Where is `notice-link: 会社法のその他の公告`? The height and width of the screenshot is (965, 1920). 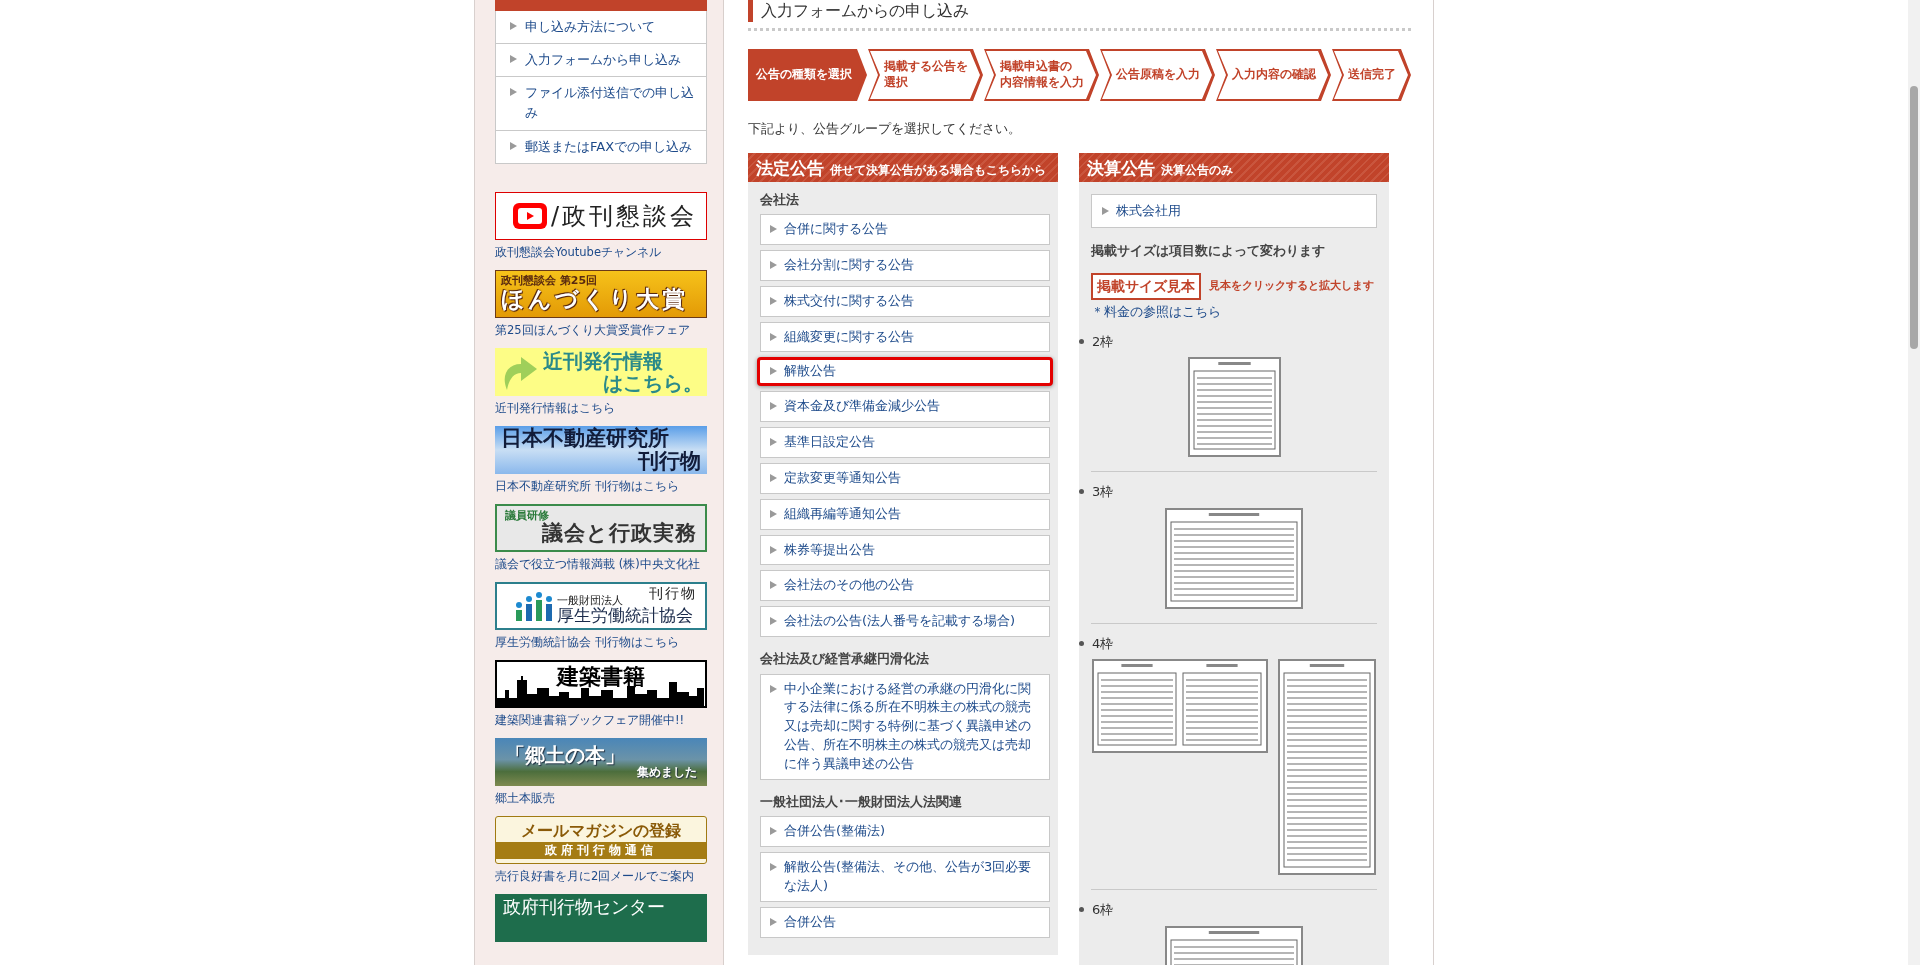
notice-link: 会社法のその他の公告 is located at coordinates (905, 586).